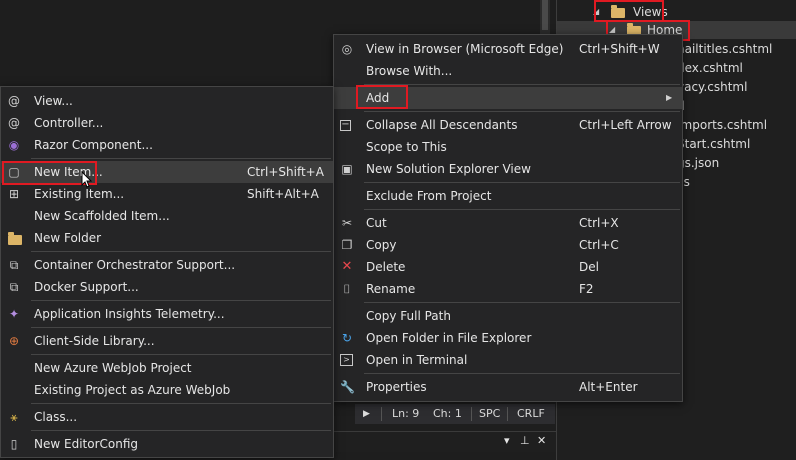  I want to click on status-bar: ▶ Ln: 9 Ch: 1 SPC CRLF, so click(455, 414).